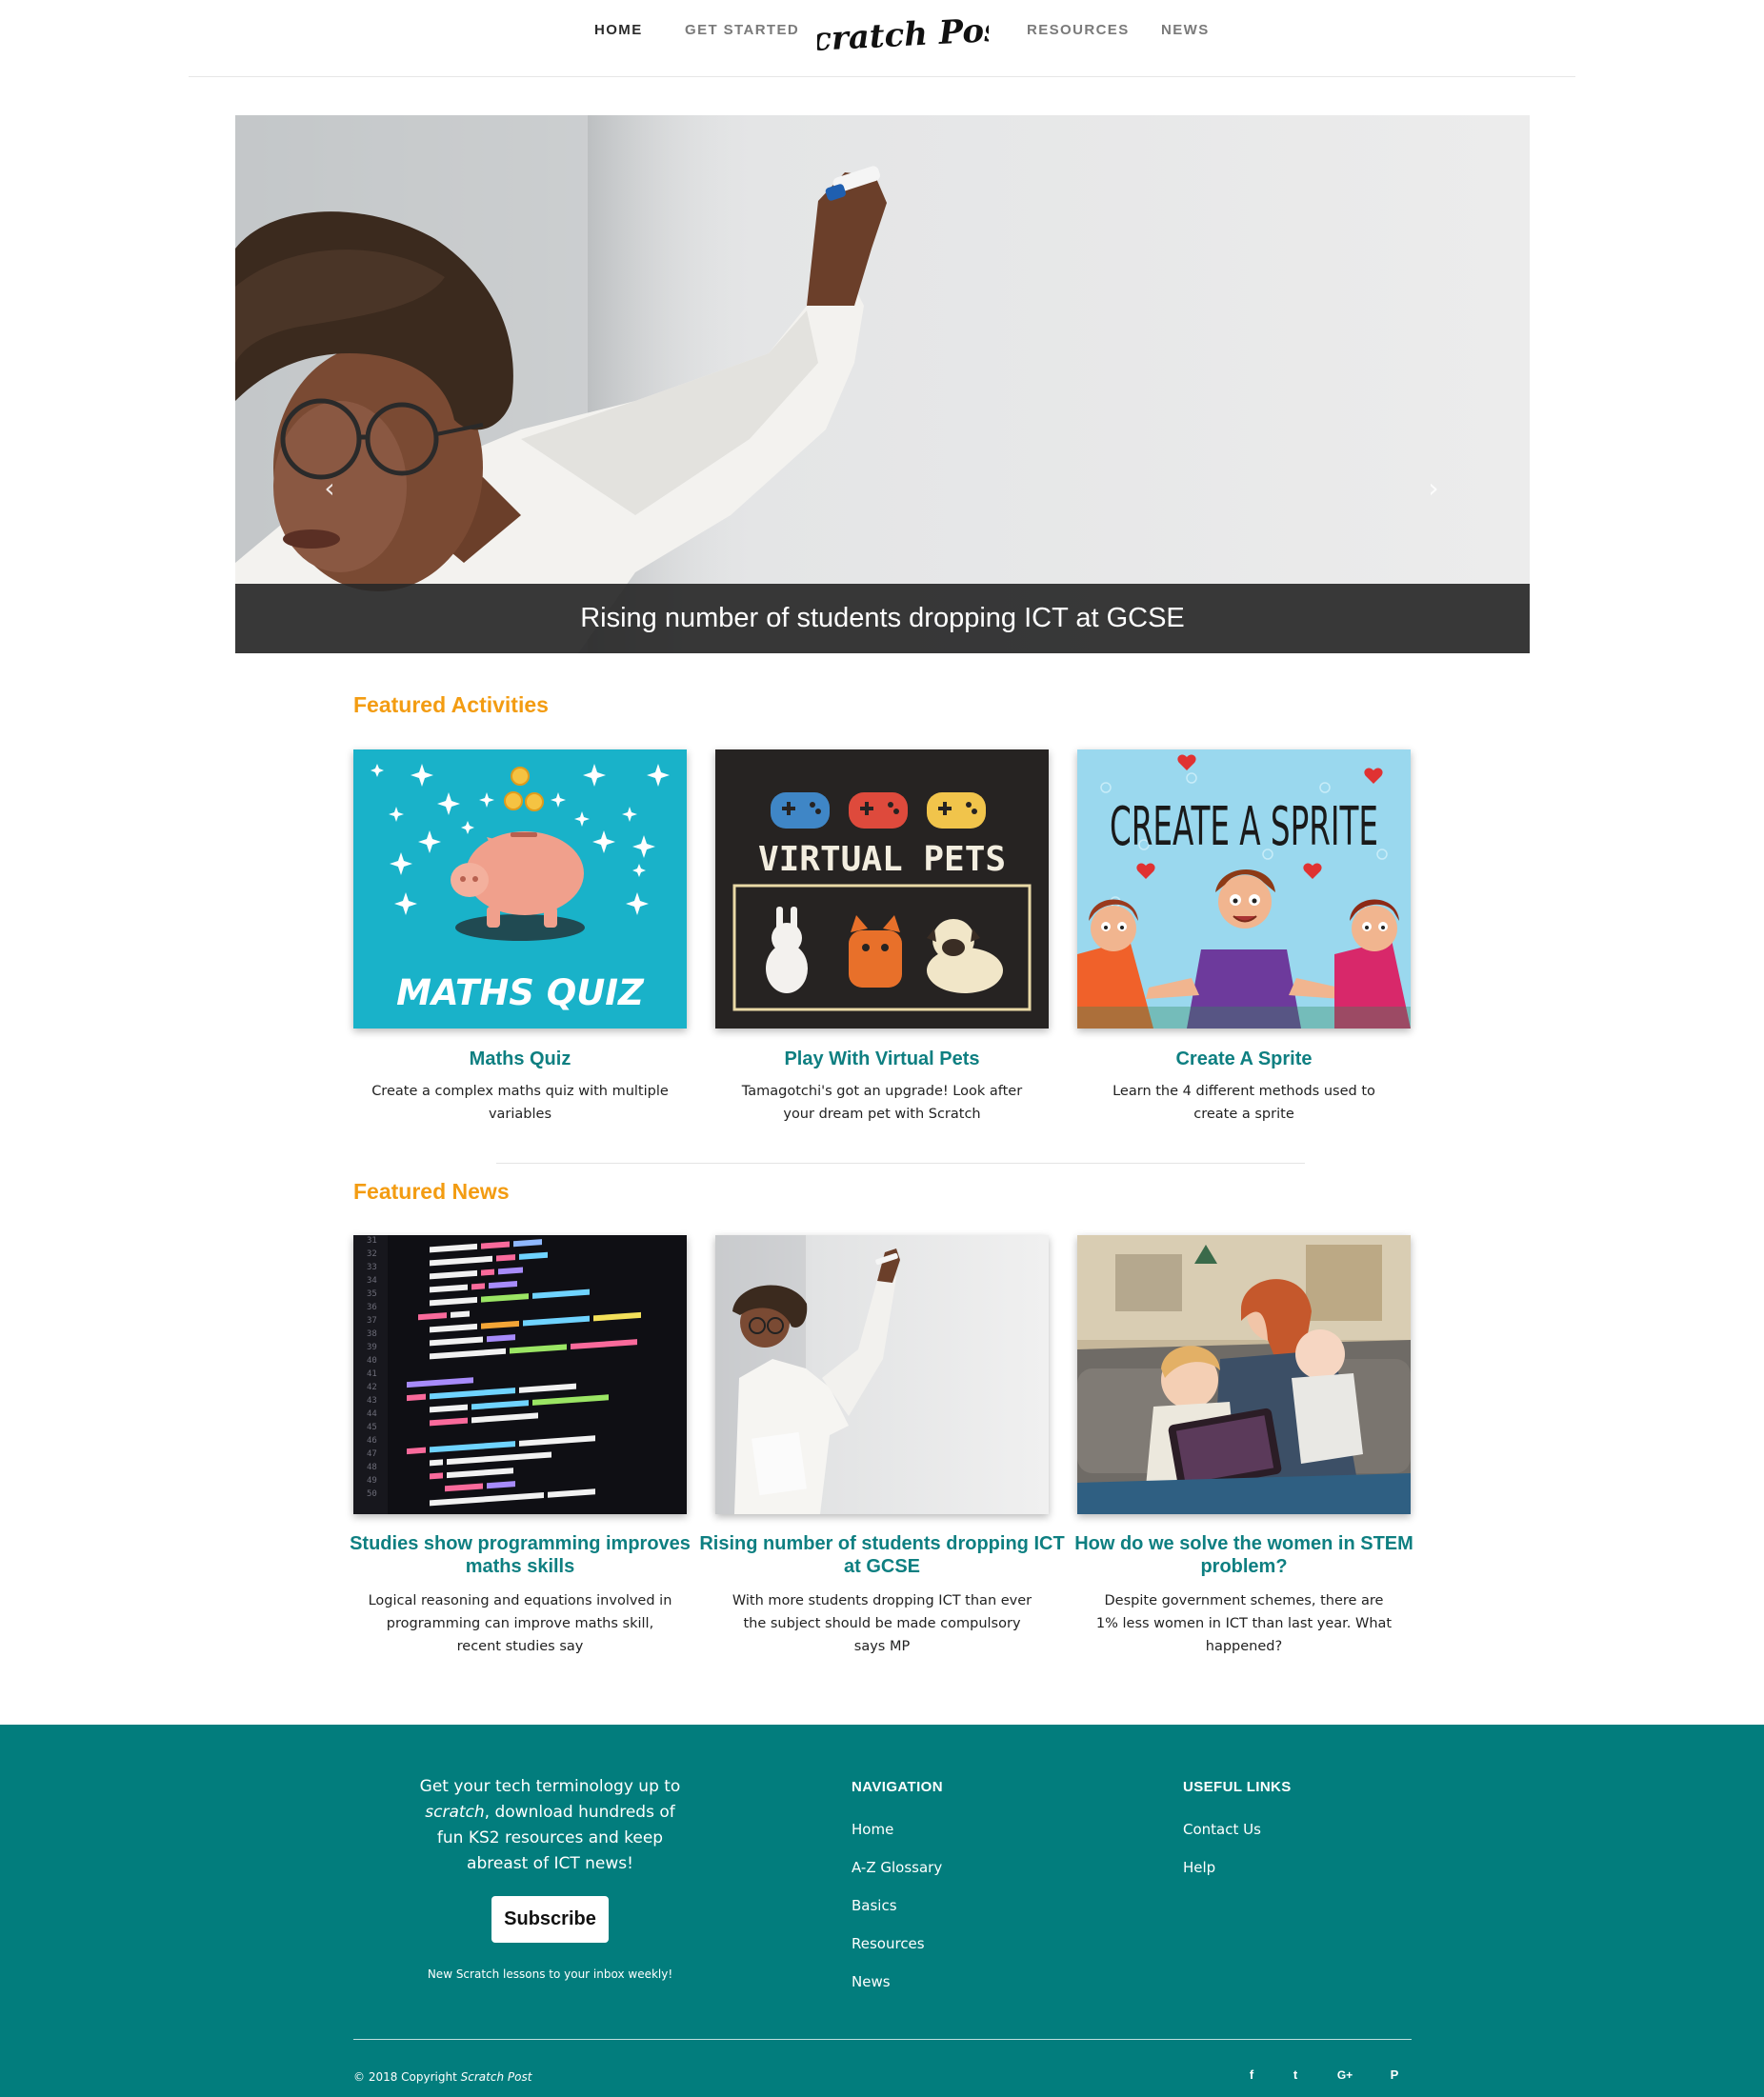 The image size is (1764, 2097). What do you see at coordinates (405, 2077) in the screenshot?
I see `copyright-text: © 2018 Copyright` at bounding box center [405, 2077].